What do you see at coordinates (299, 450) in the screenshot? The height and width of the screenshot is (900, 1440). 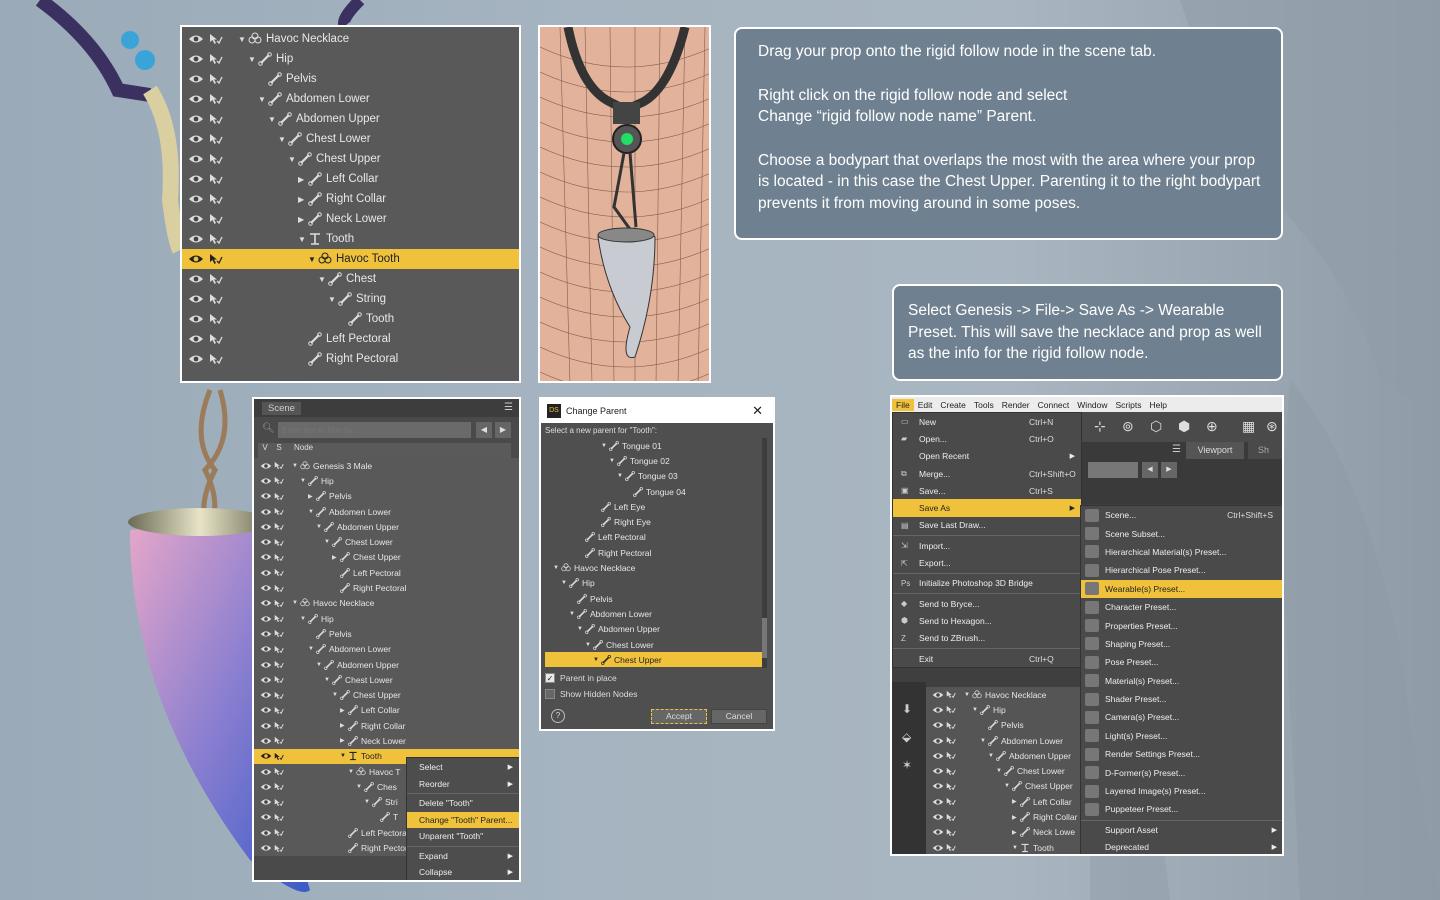 I see `col-node: Node` at bounding box center [299, 450].